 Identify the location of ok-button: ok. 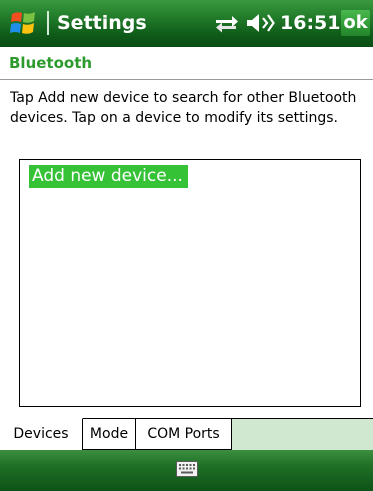
(355, 23).